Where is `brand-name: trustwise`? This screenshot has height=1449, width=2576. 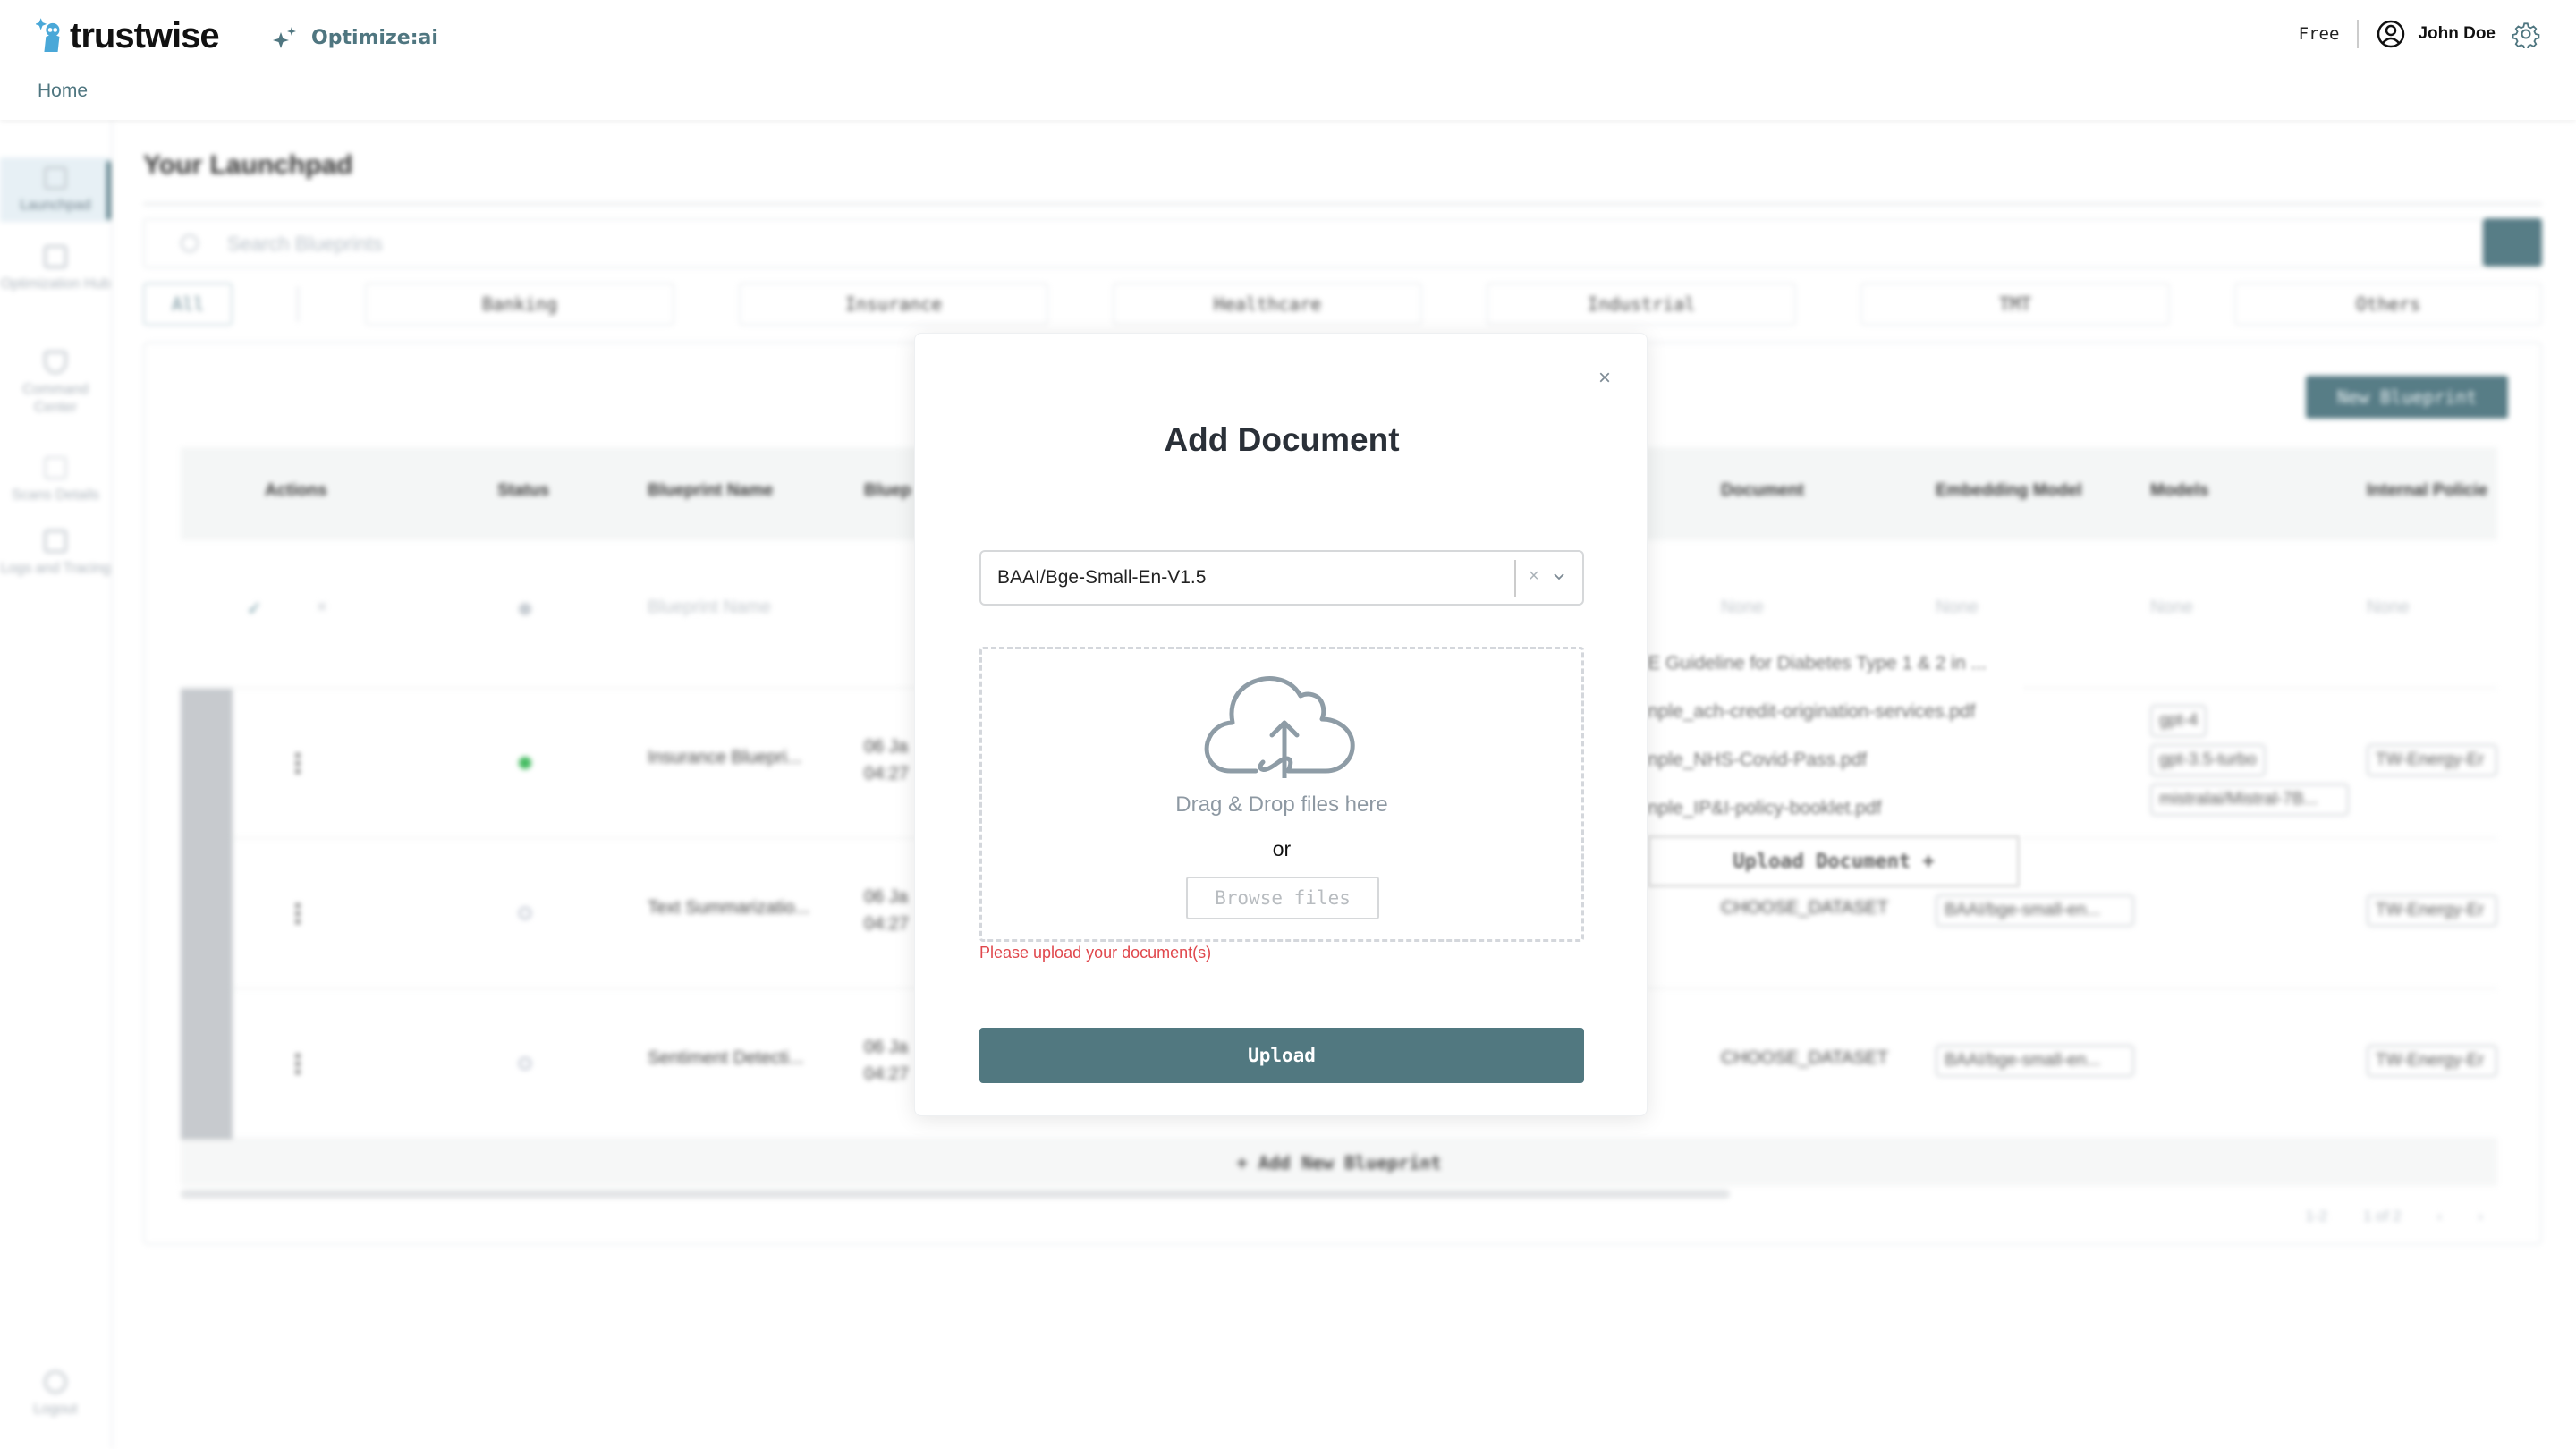
brand-name: trustwise is located at coordinates (145, 35).